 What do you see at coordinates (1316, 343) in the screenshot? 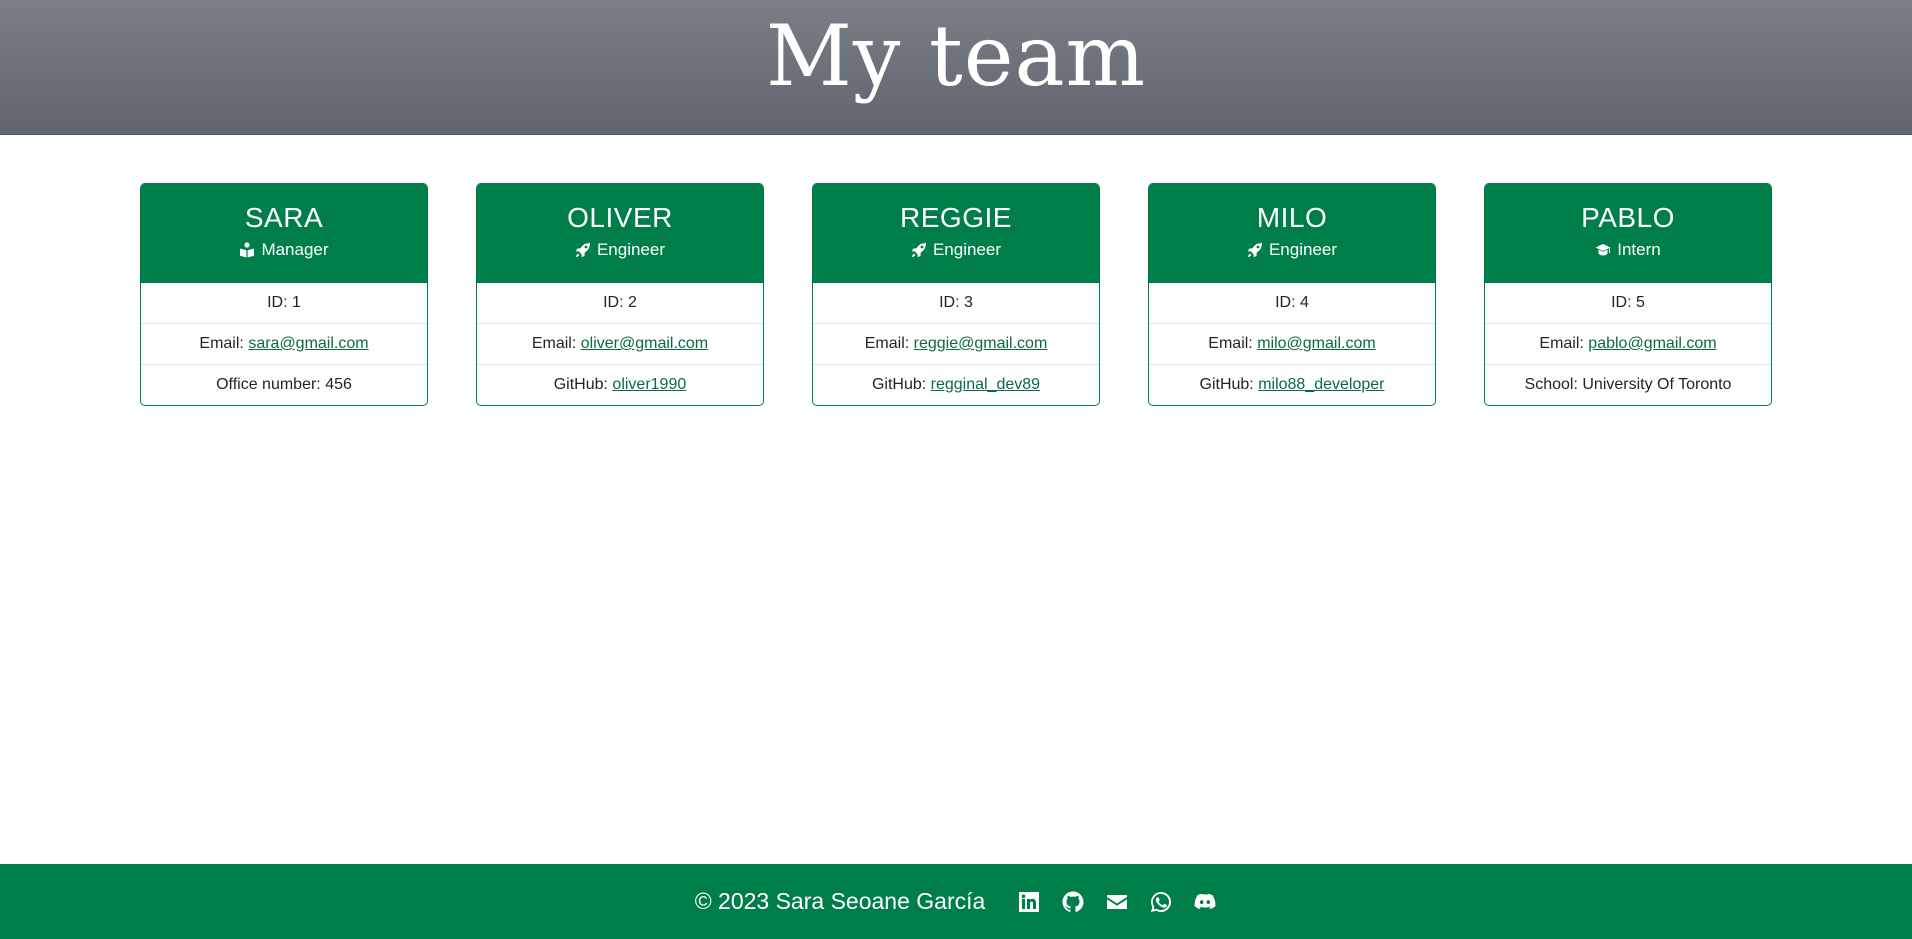
I see `email-link: milo@gmail.com` at bounding box center [1316, 343].